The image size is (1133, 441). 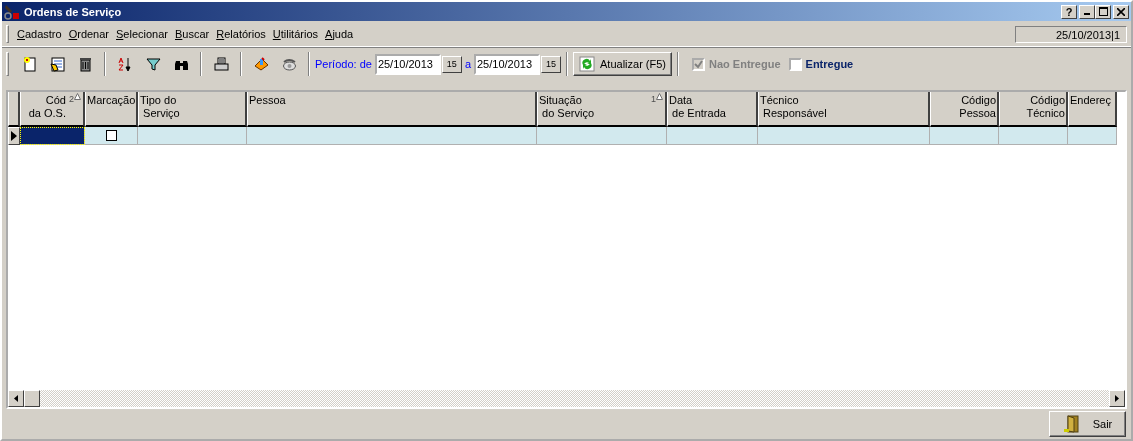 I want to click on header-corner, so click(x=14, y=109).